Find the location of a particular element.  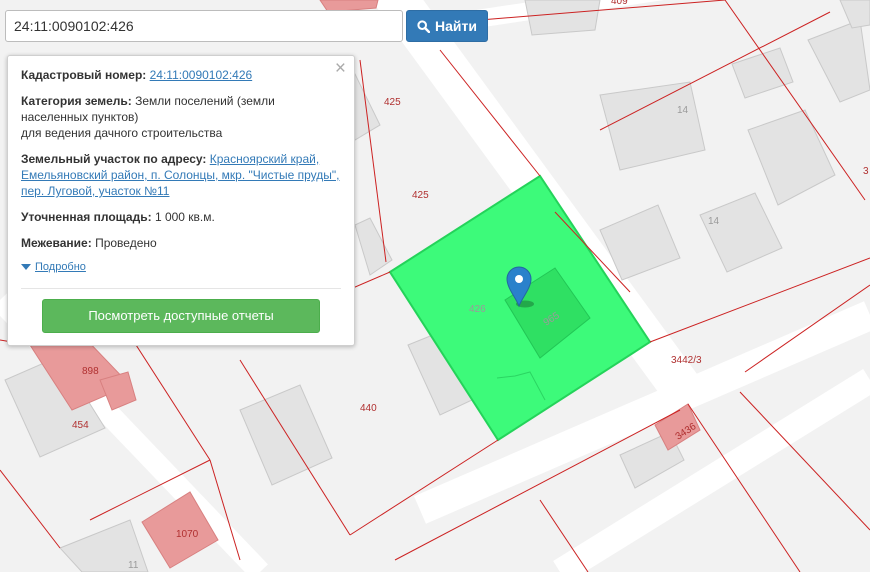

parcel-label: 454 is located at coordinates (80, 425).